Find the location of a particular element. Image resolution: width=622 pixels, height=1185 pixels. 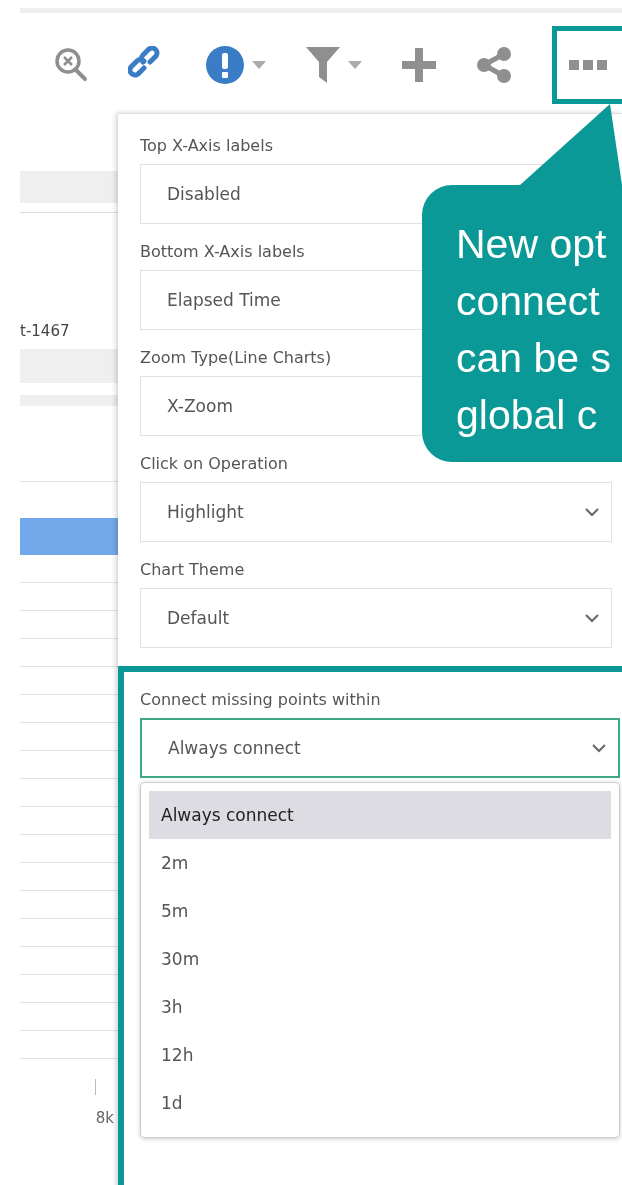

field-label: Click on Operation is located at coordinates (214, 463).